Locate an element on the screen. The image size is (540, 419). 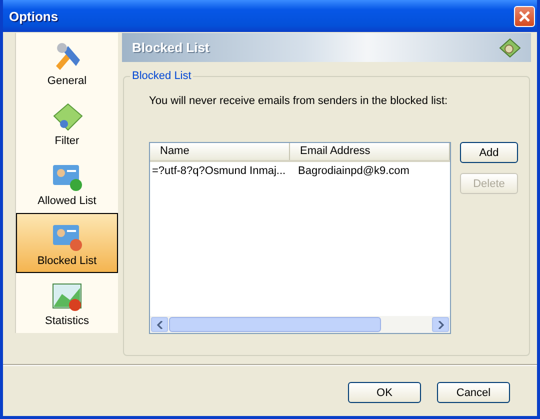
sidebar-item: Statistics is located at coordinates (67, 303).